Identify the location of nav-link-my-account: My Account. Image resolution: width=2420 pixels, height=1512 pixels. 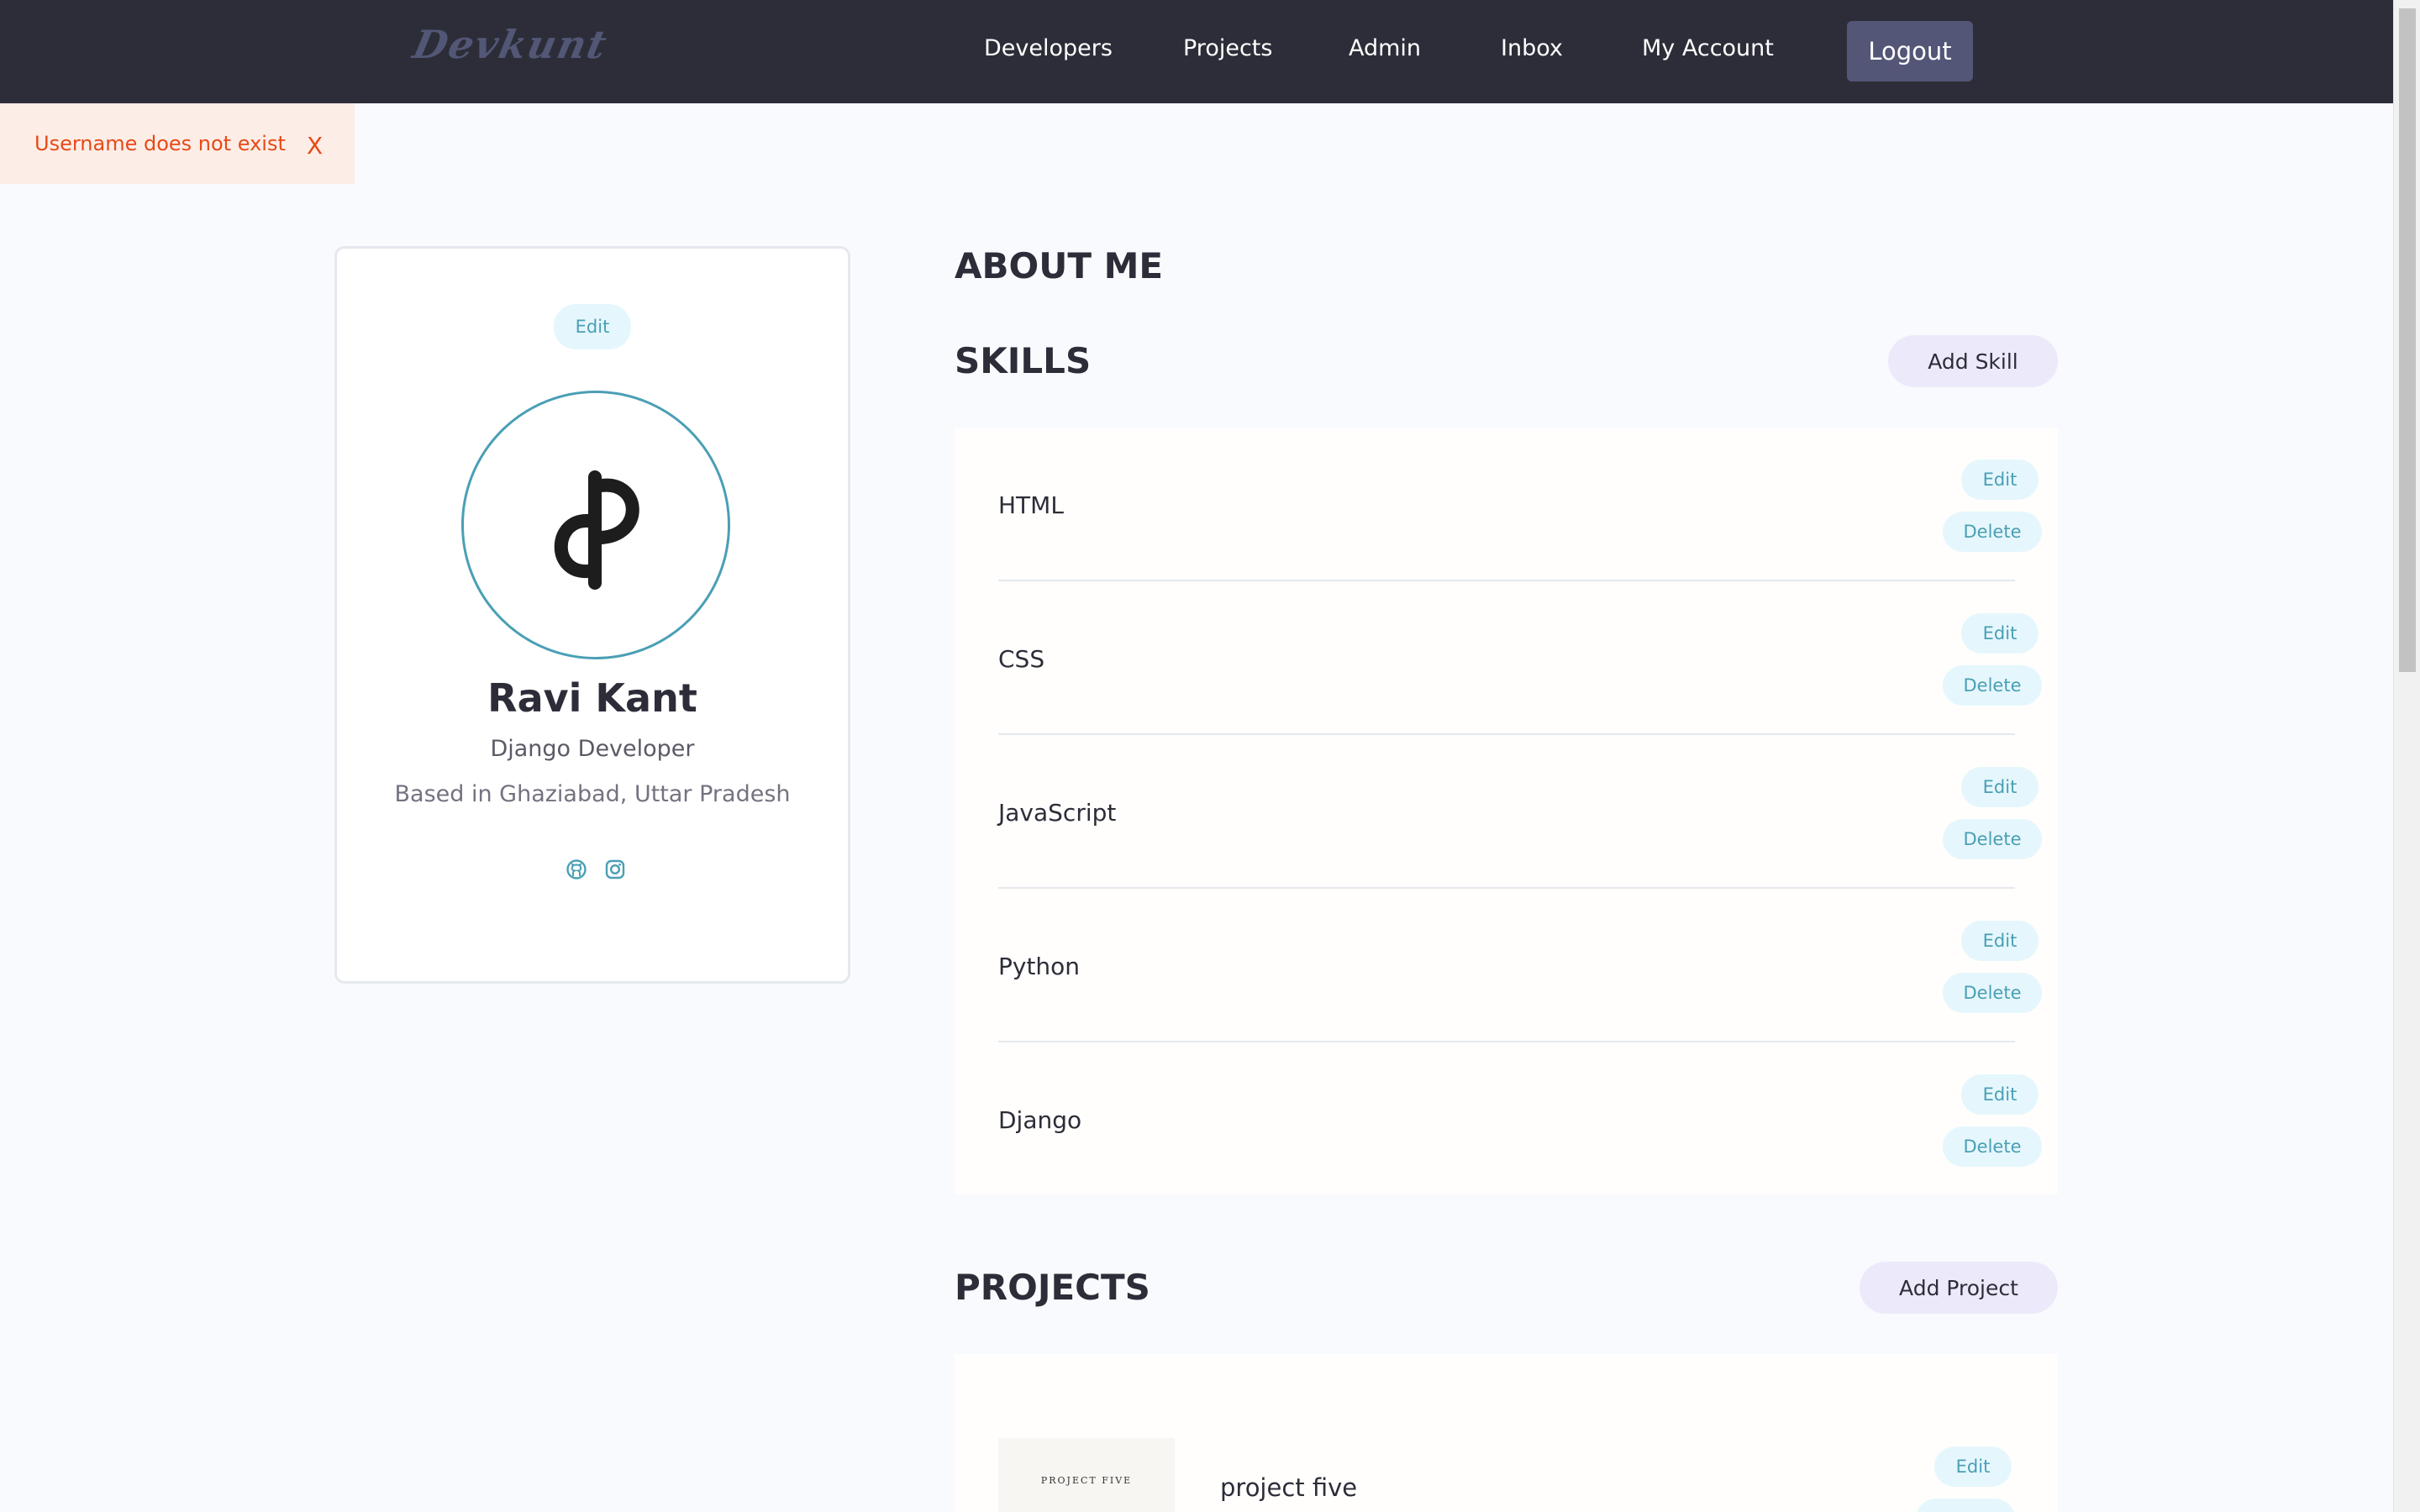
(1708, 48).